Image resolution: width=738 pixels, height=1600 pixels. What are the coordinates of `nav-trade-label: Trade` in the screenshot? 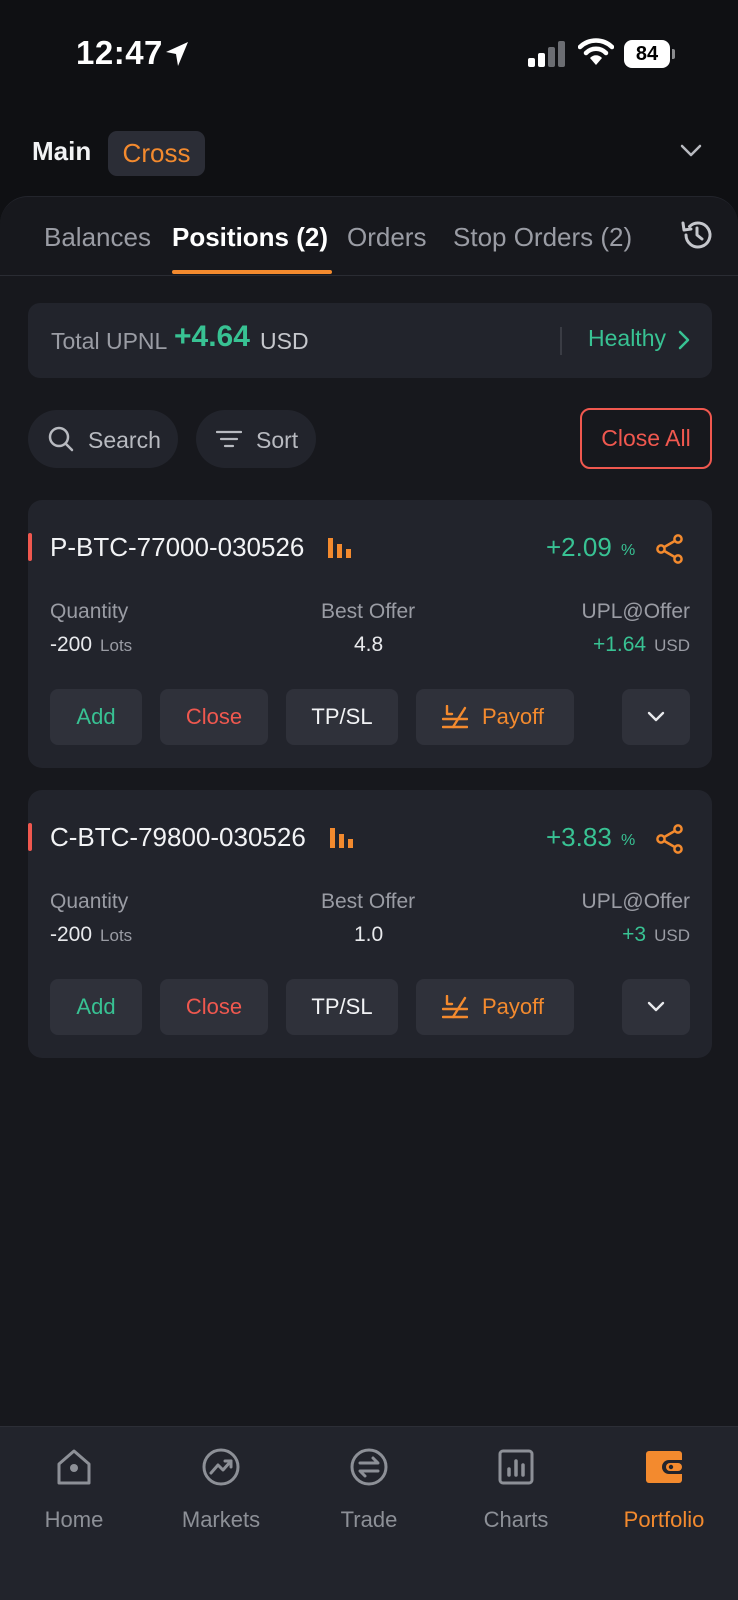 It's located at (369, 1519).